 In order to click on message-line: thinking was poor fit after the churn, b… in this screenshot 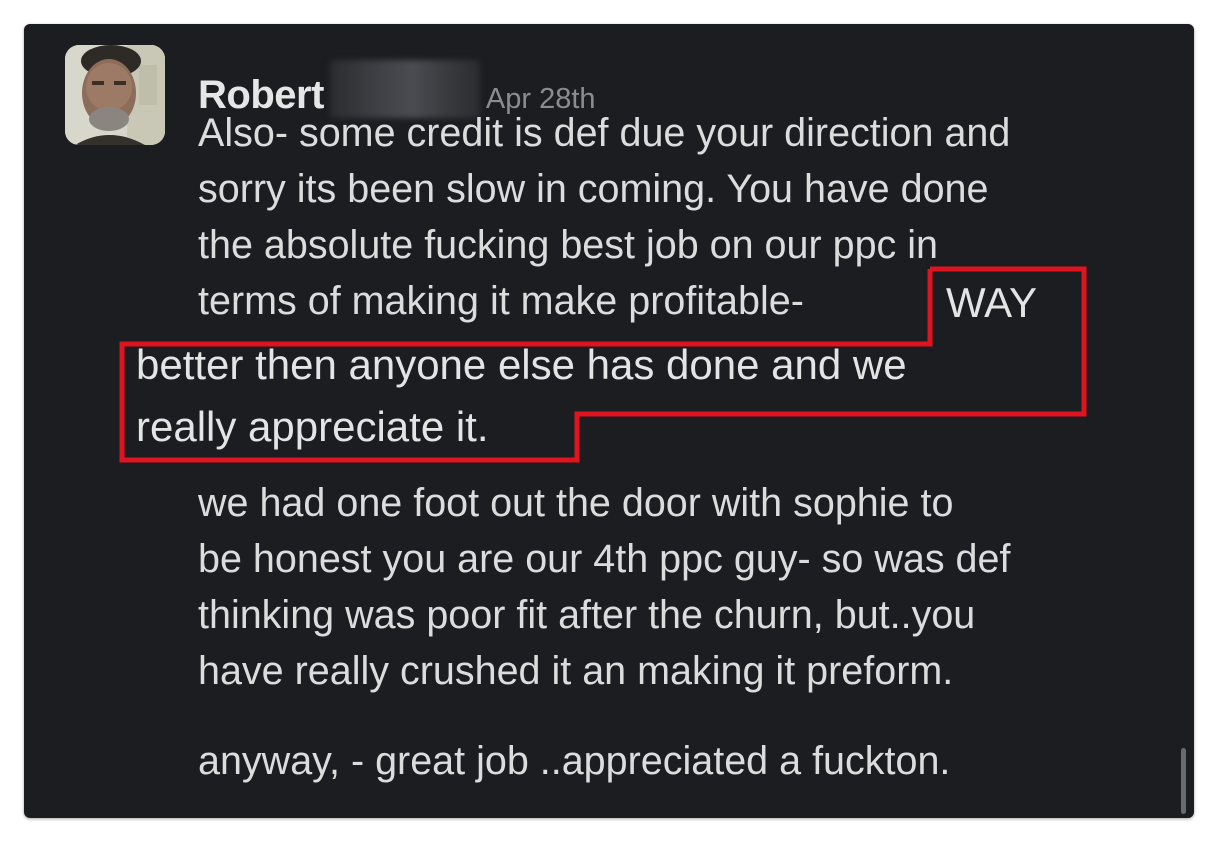, I will do `click(587, 615)`.